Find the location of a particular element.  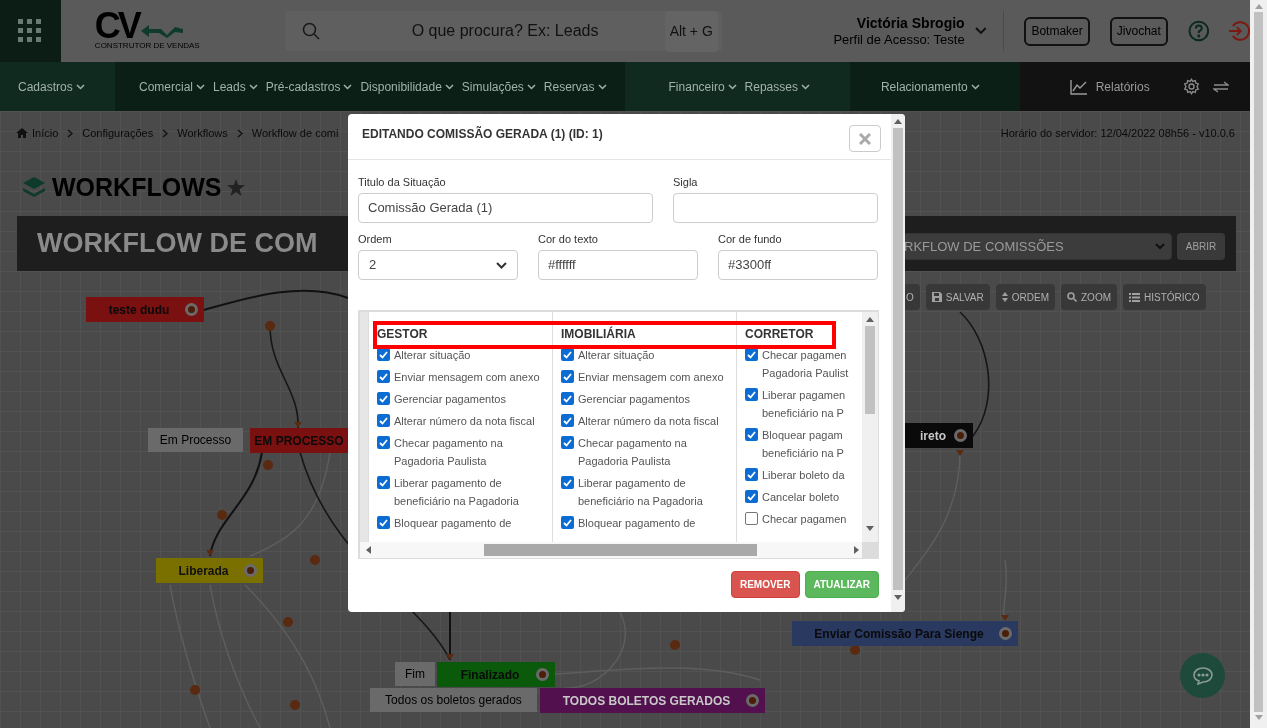

input-field: Comissão Gerada (1) is located at coordinates (505, 208).